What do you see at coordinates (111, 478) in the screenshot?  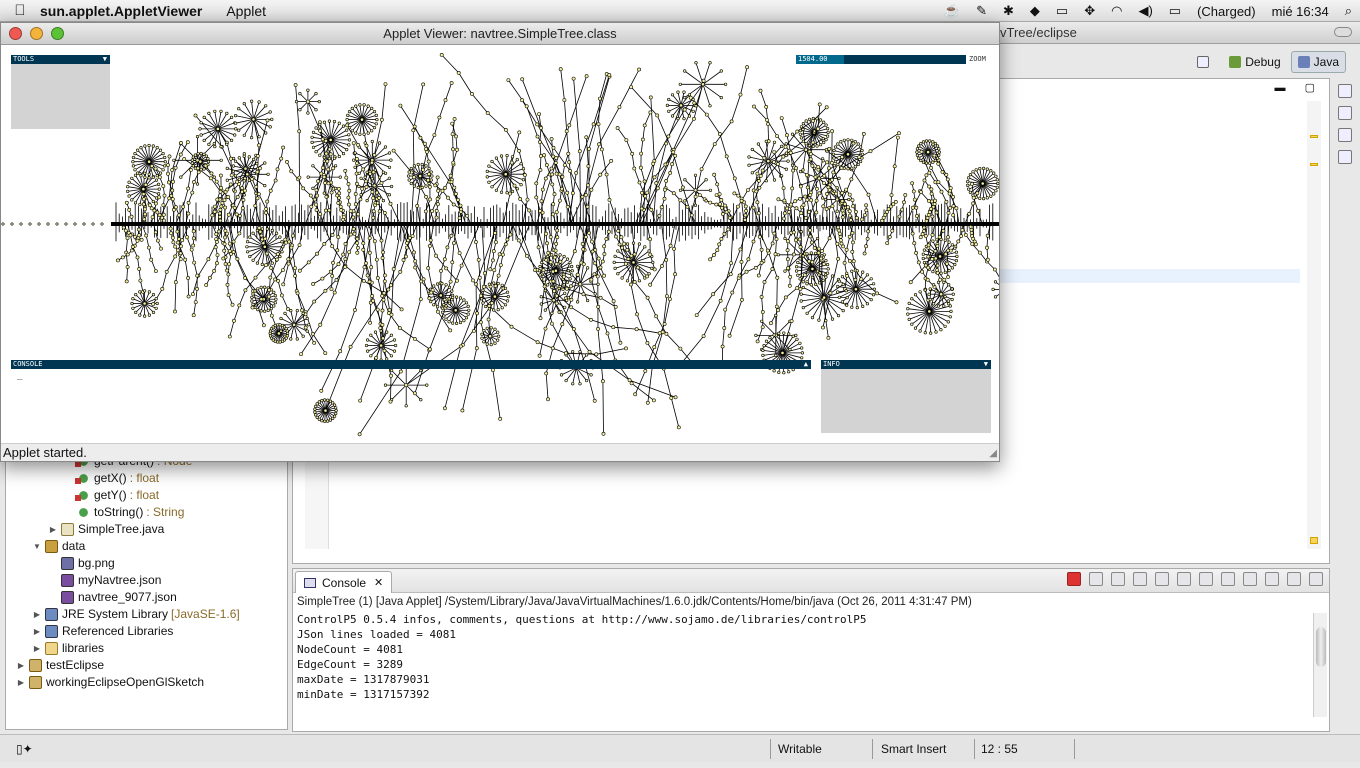 I see `tree-item: getX(): float` at bounding box center [111, 478].